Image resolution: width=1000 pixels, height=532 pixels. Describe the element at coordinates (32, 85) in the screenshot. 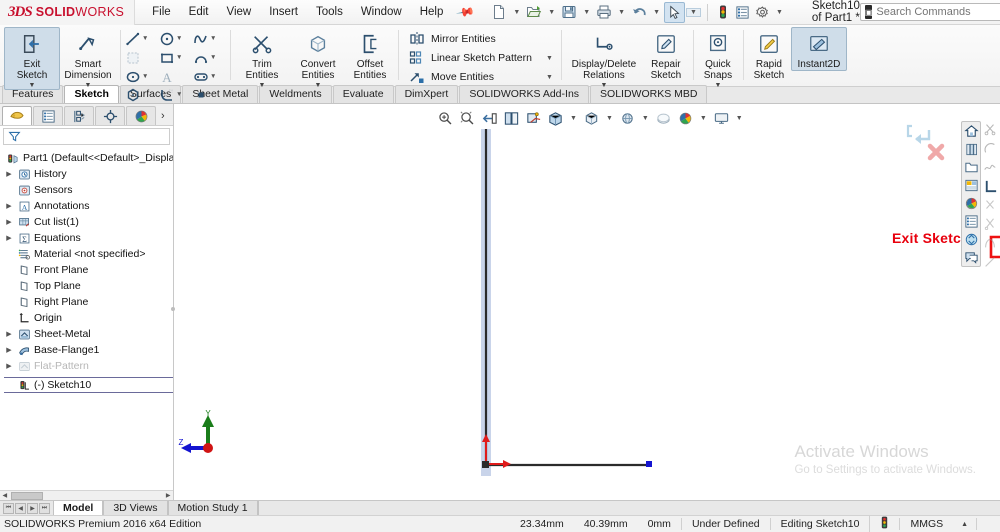

I see `exit-sketch-dropdown: ▼` at that location.